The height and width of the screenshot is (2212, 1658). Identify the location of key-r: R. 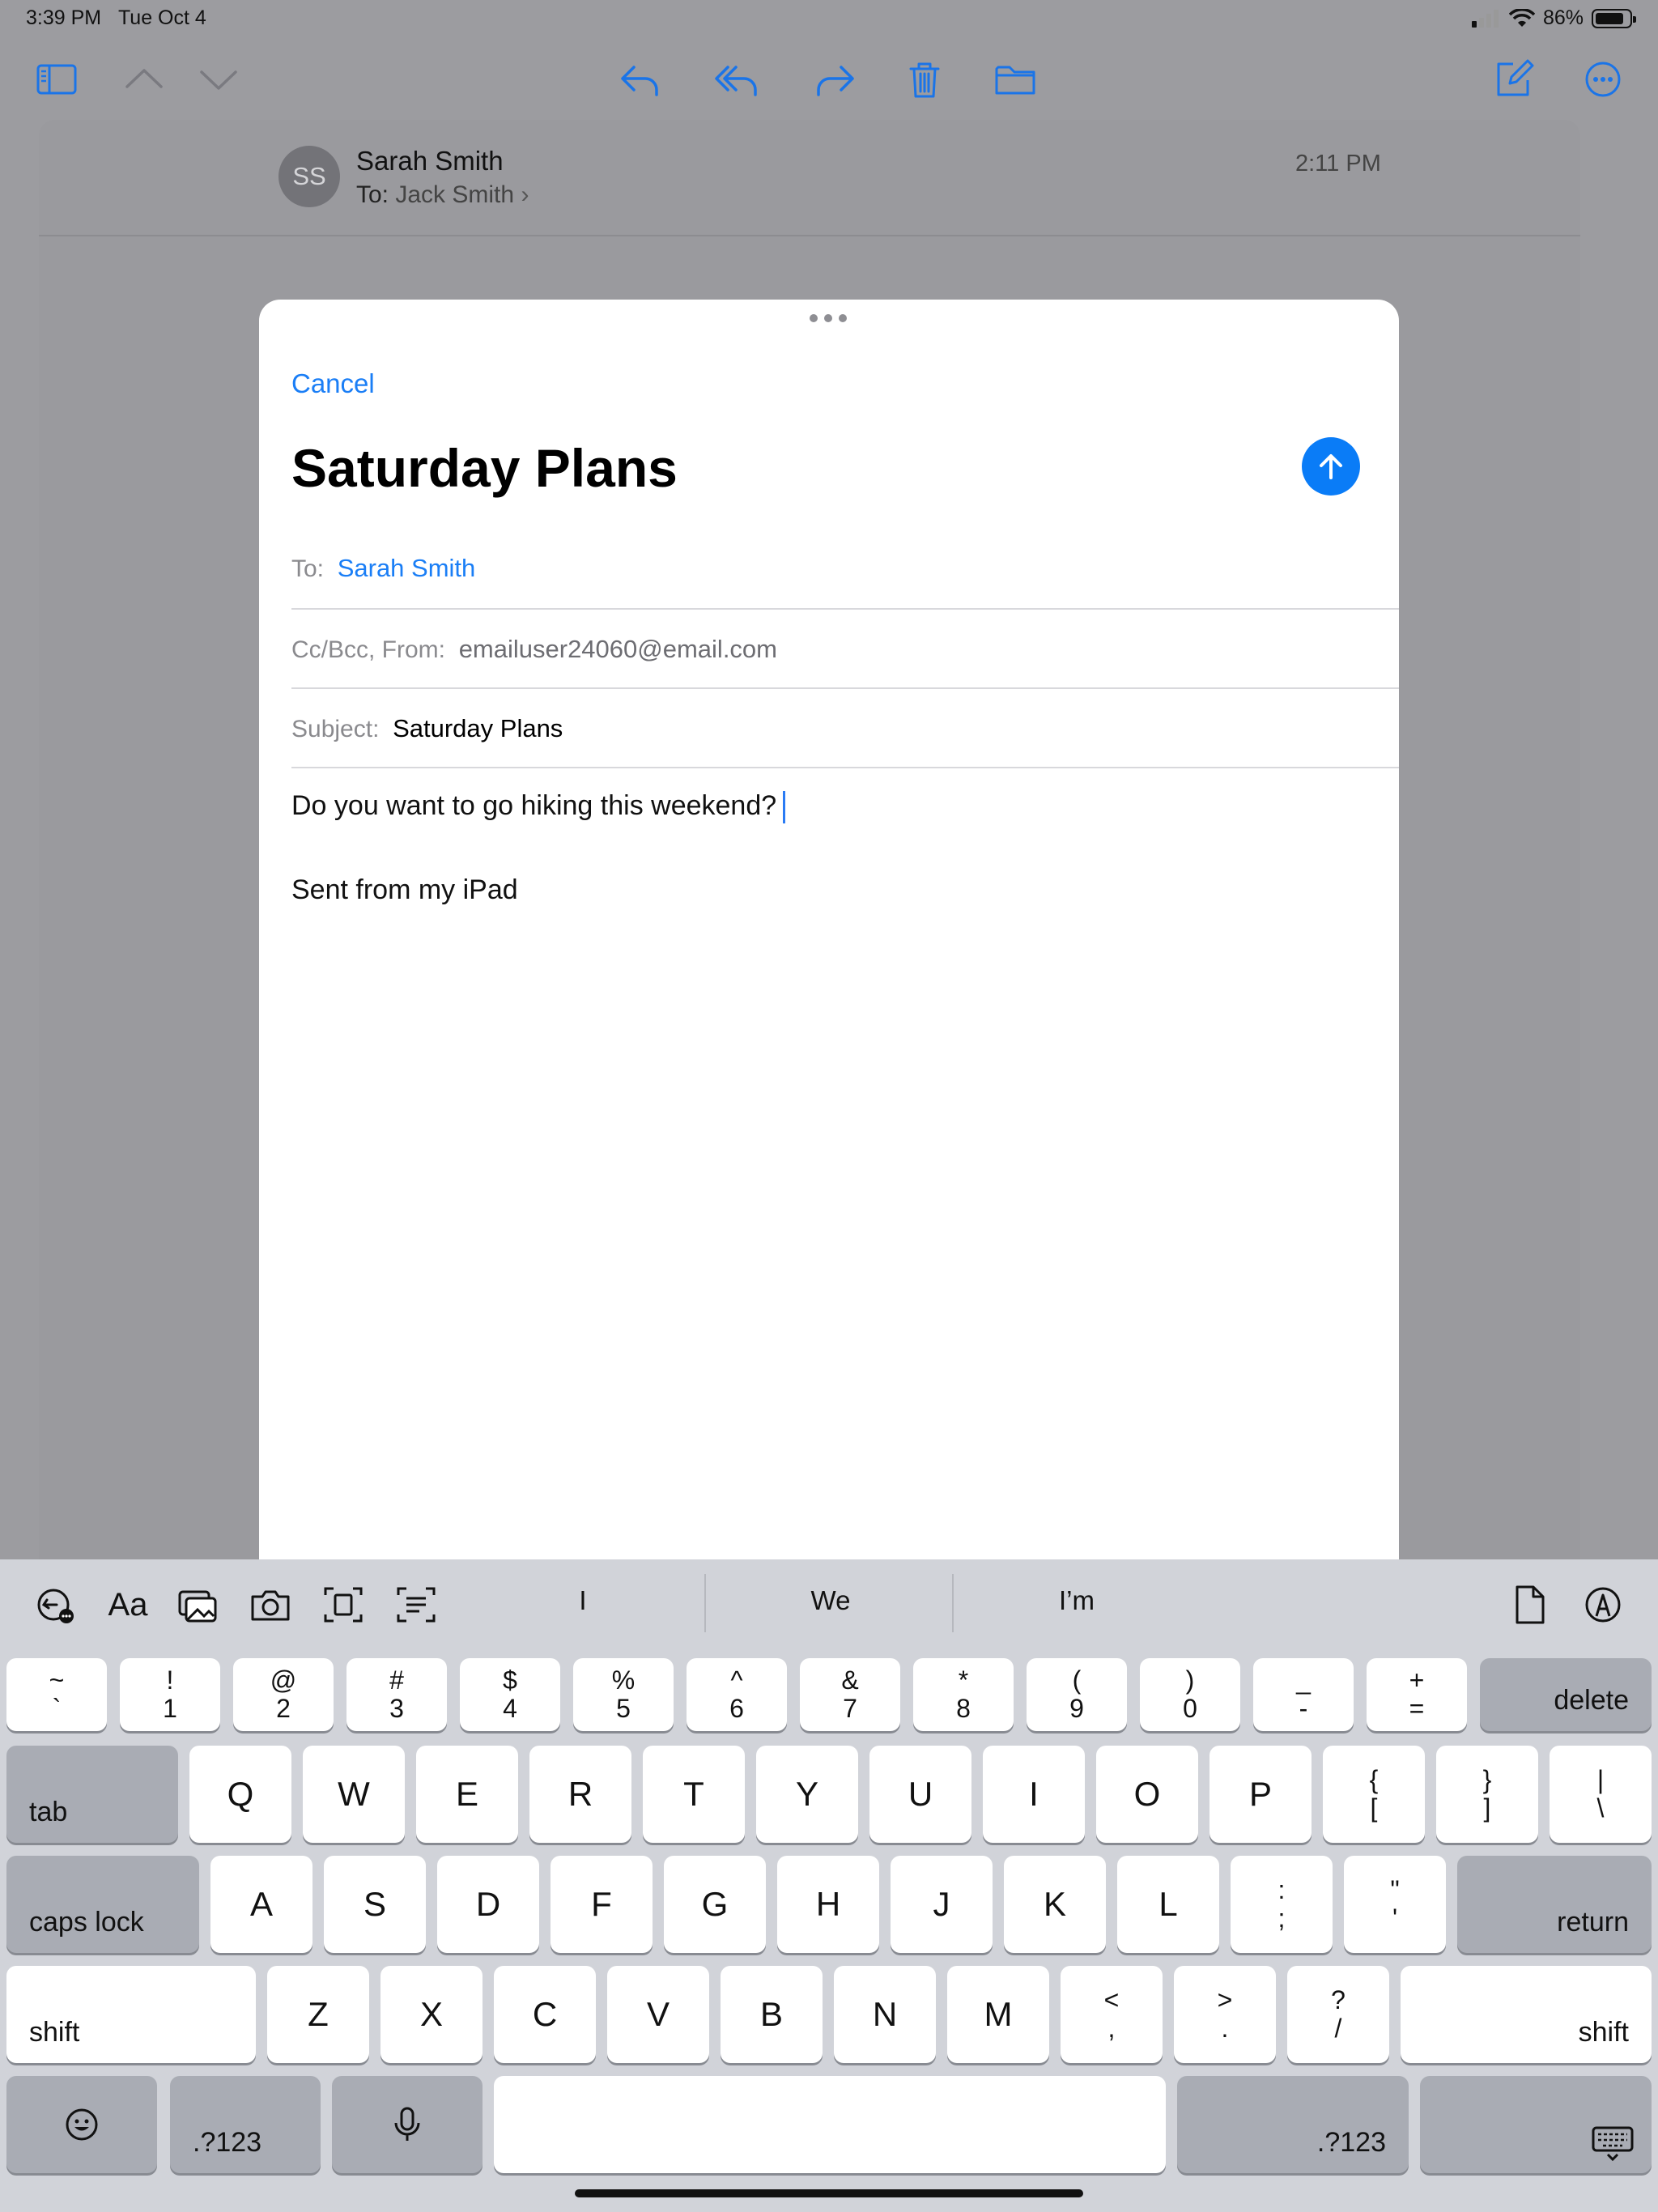
(580, 1795).